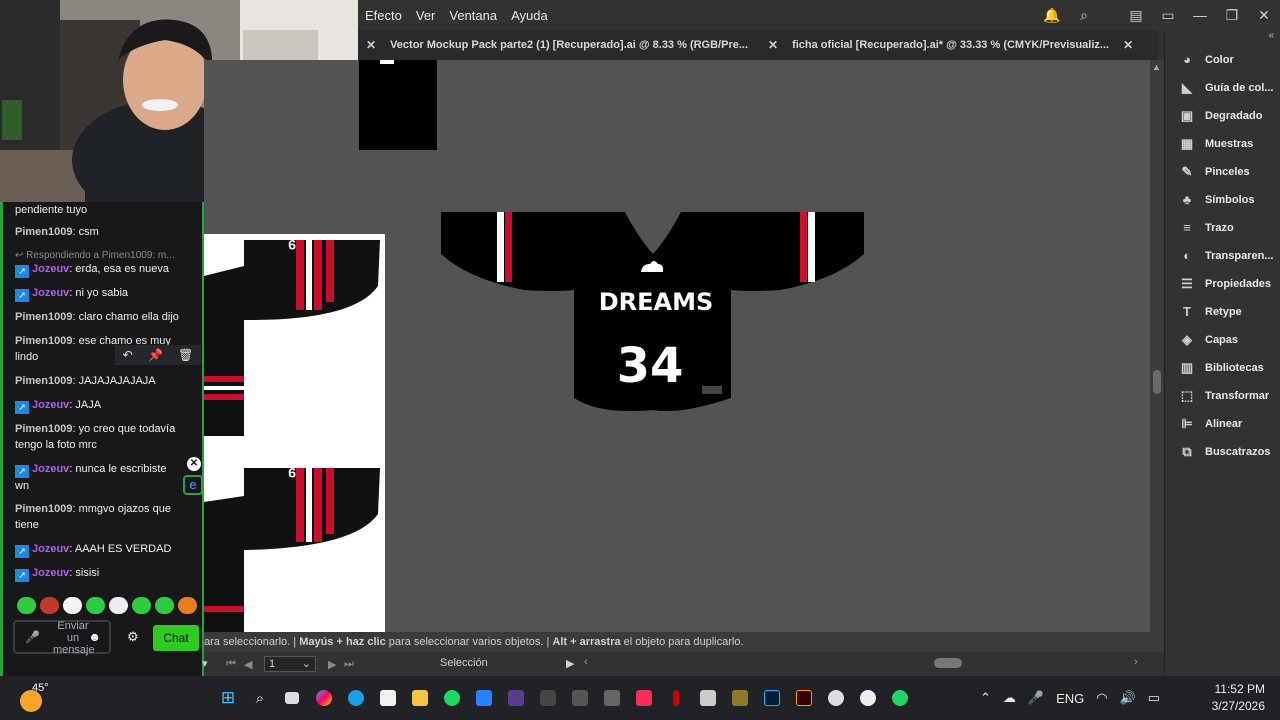  What do you see at coordinates (1222, 340) in the screenshot?
I see `panel-layers: ◈ Capas` at bounding box center [1222, 340].